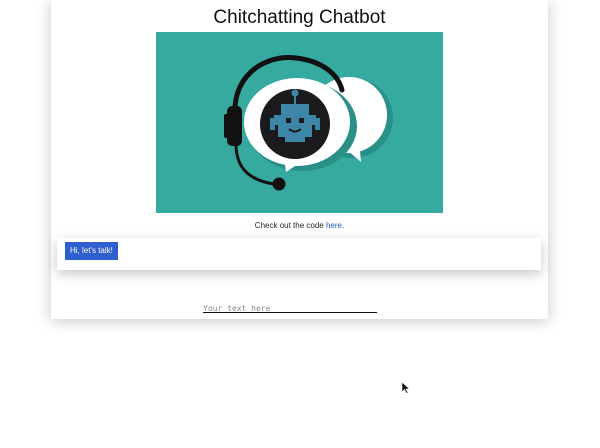 The width and height of the screenshot is (600, 448). What do you see at coordinates (343, 225) in the screenshot?
I see `caption-suffix: .` at bounding box center [343, 225].